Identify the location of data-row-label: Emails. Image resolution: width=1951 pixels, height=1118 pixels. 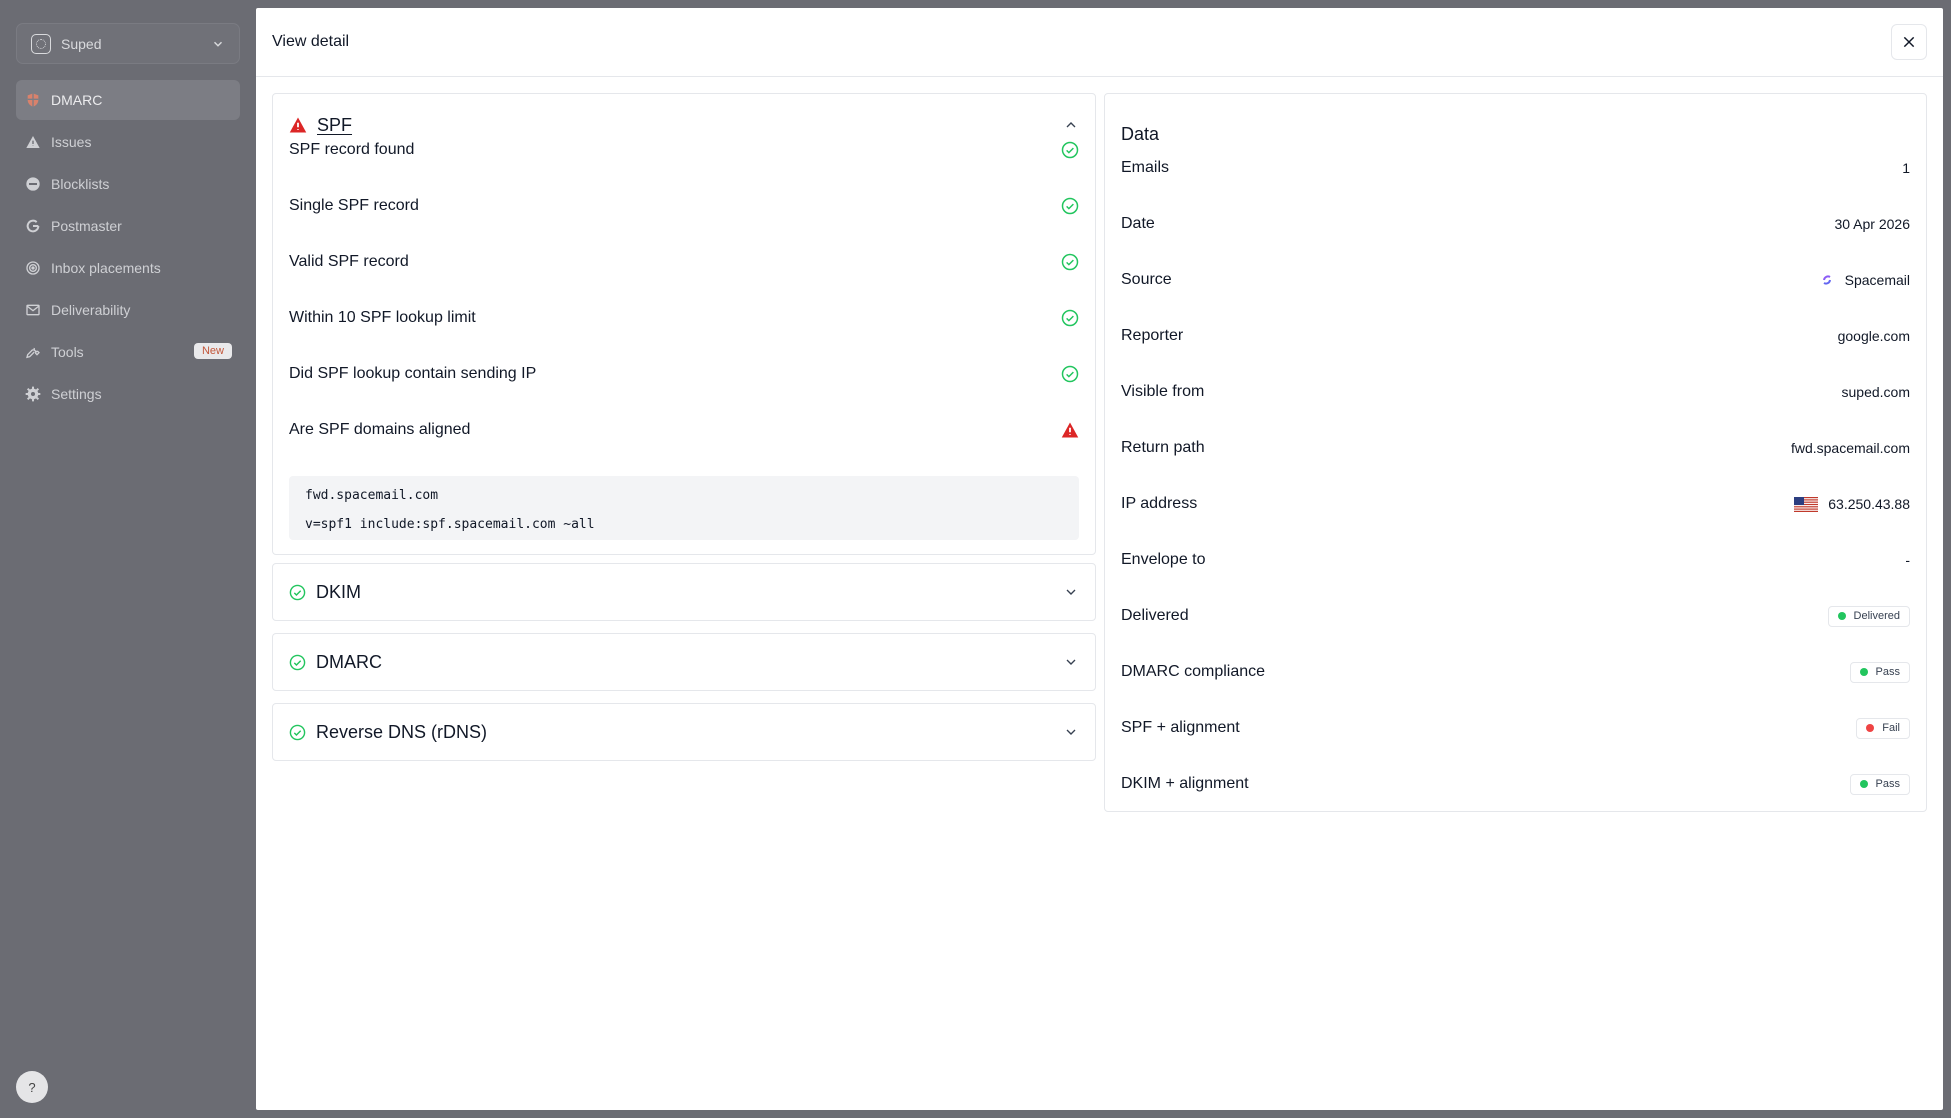
(1145, 167).